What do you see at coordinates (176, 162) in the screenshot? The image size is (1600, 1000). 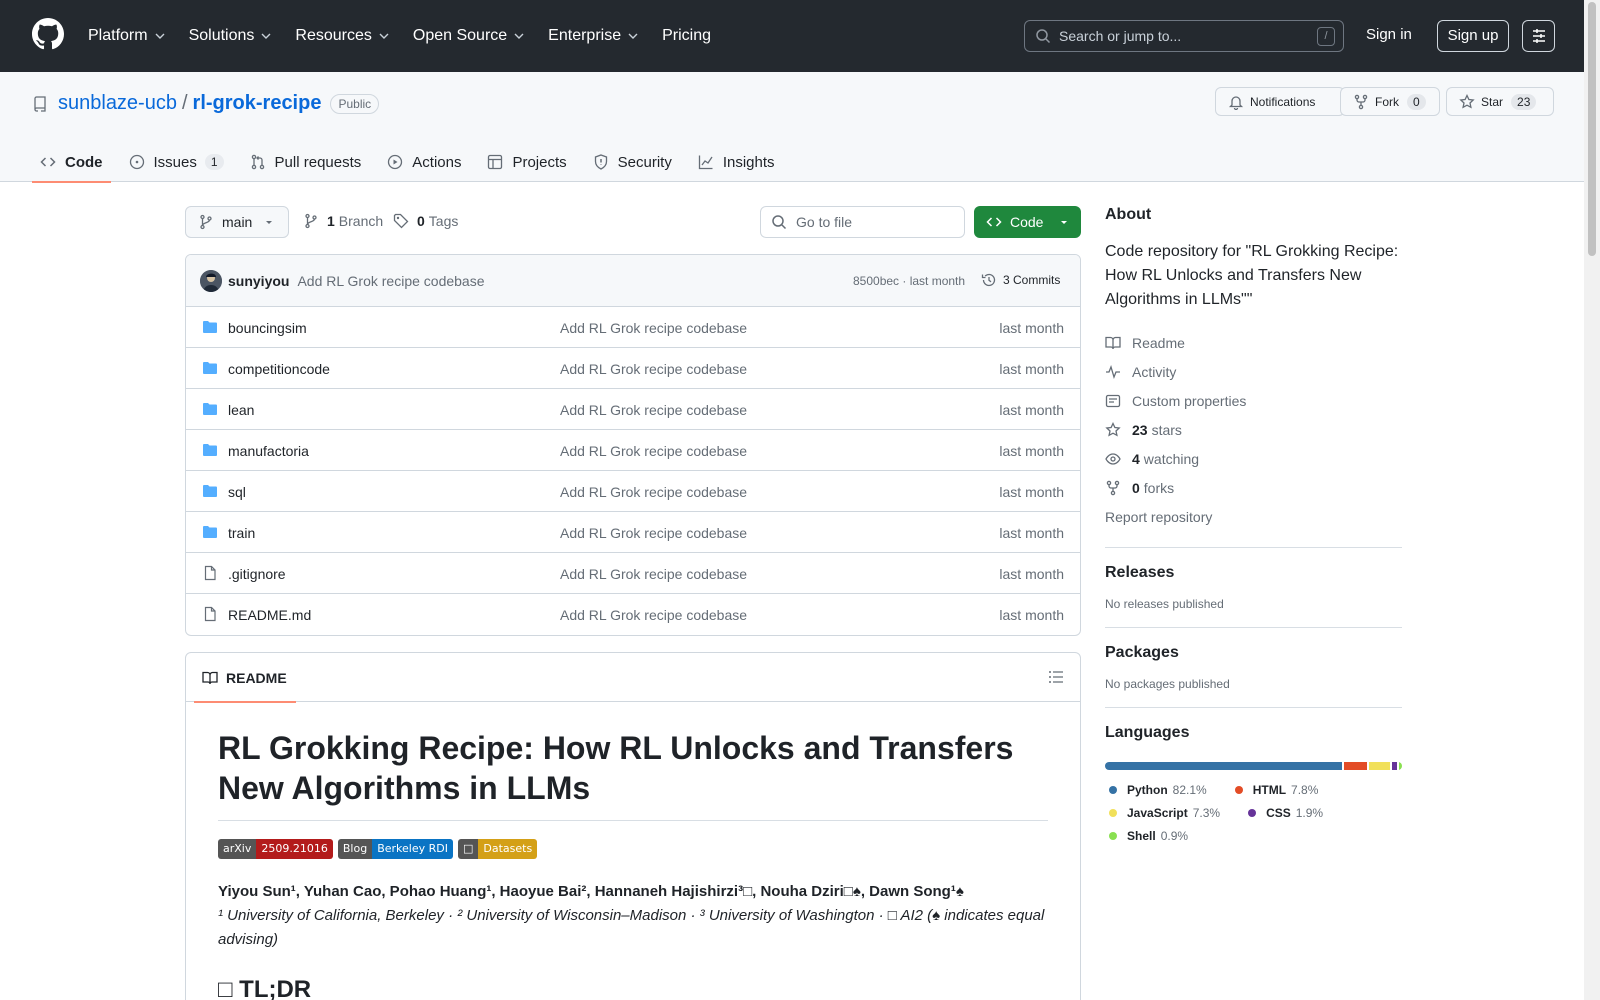 I see `tab-issues: Issues 1` at bounding box center [176, 162].